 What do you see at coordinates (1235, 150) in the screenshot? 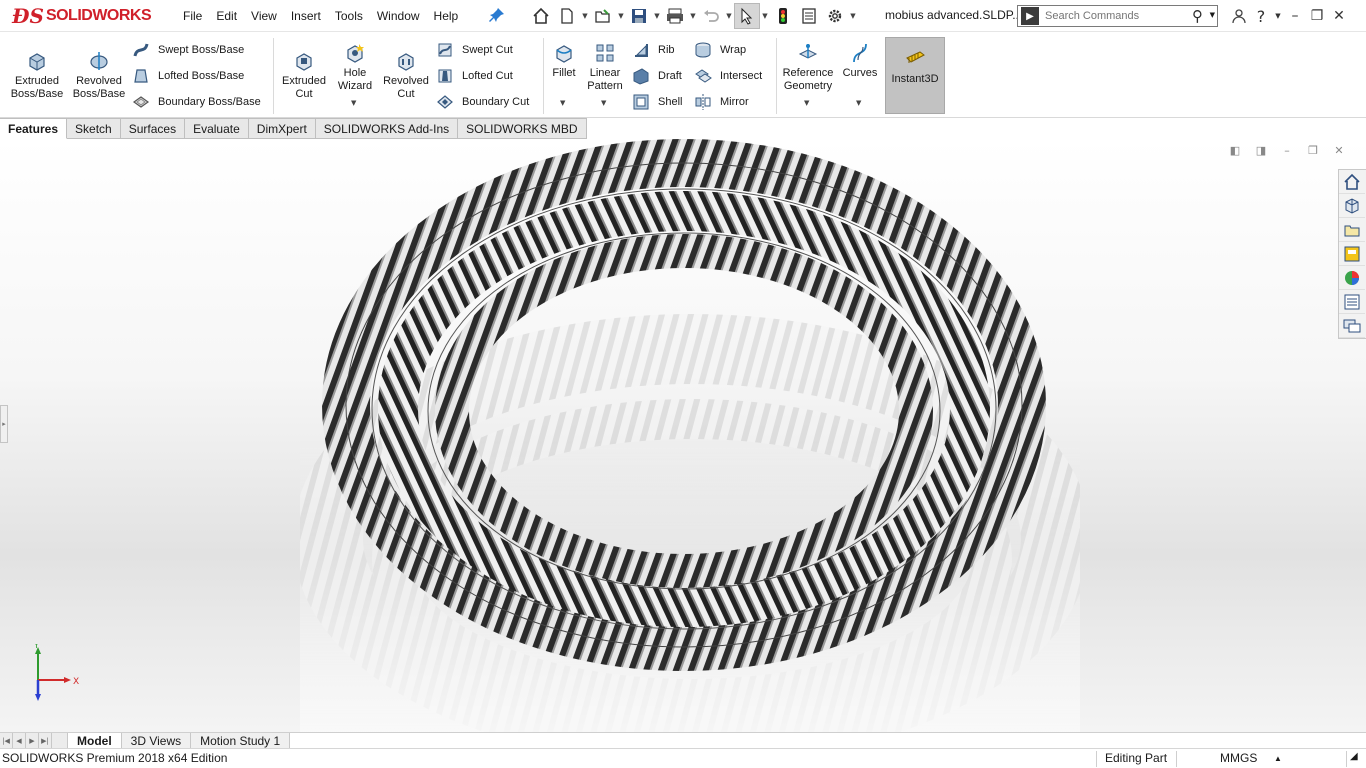
I see `previous-view-icon: ◧` at bounding box center [1235, 150].